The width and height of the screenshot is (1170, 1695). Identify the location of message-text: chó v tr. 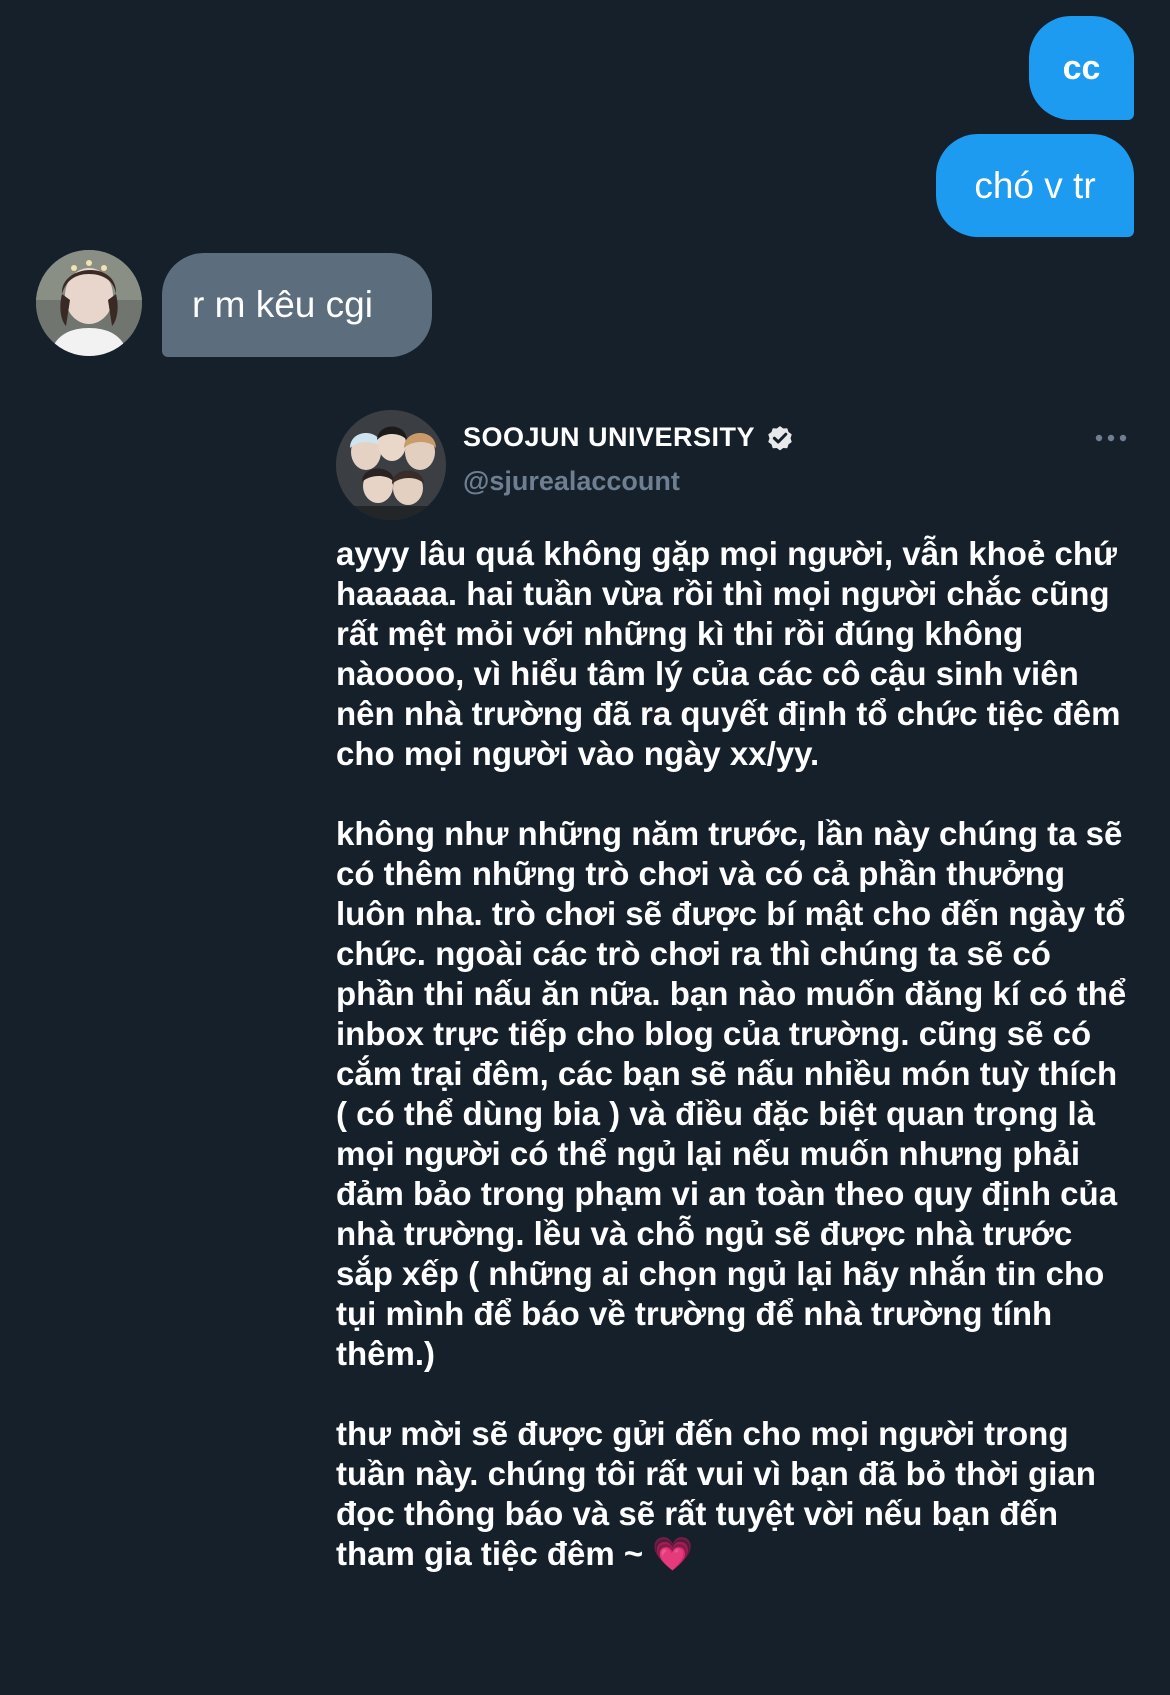
(1035, 185).